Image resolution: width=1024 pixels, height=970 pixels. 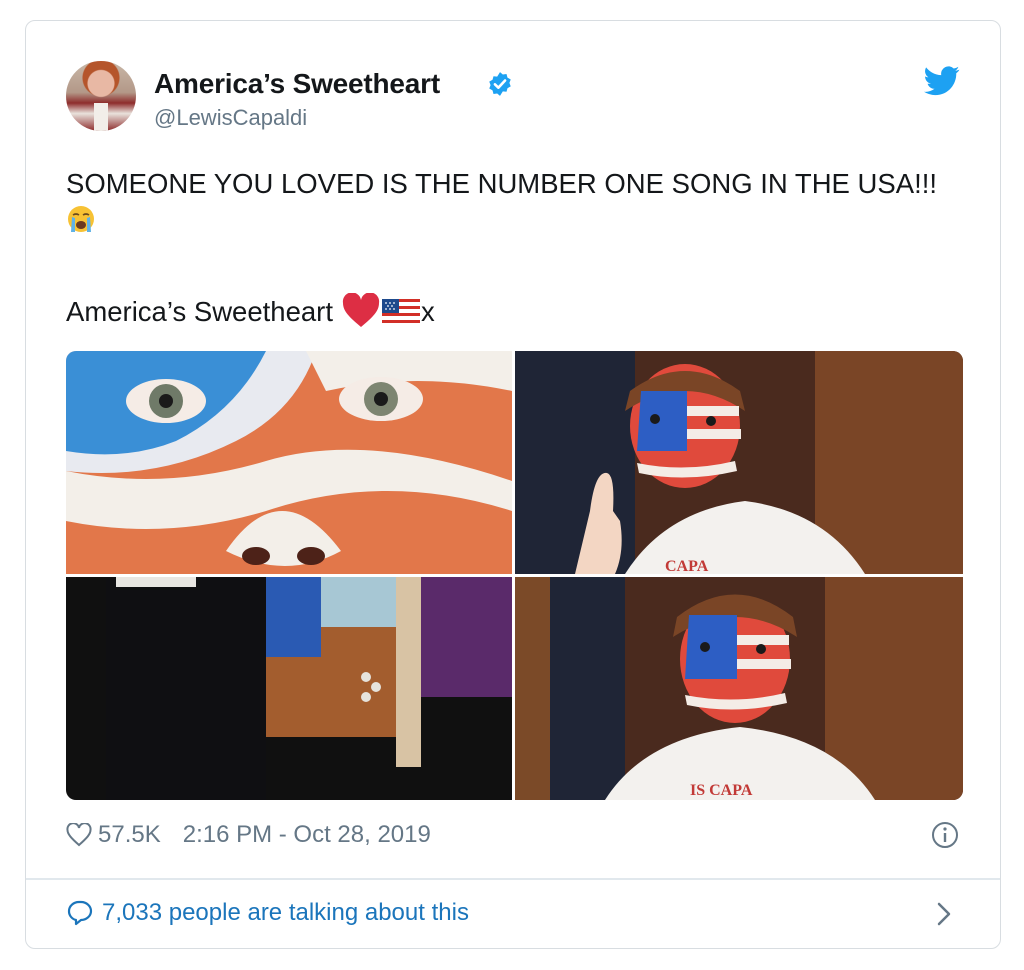 I want to click on twitter-bird-icon, so click(x=942, y=81).